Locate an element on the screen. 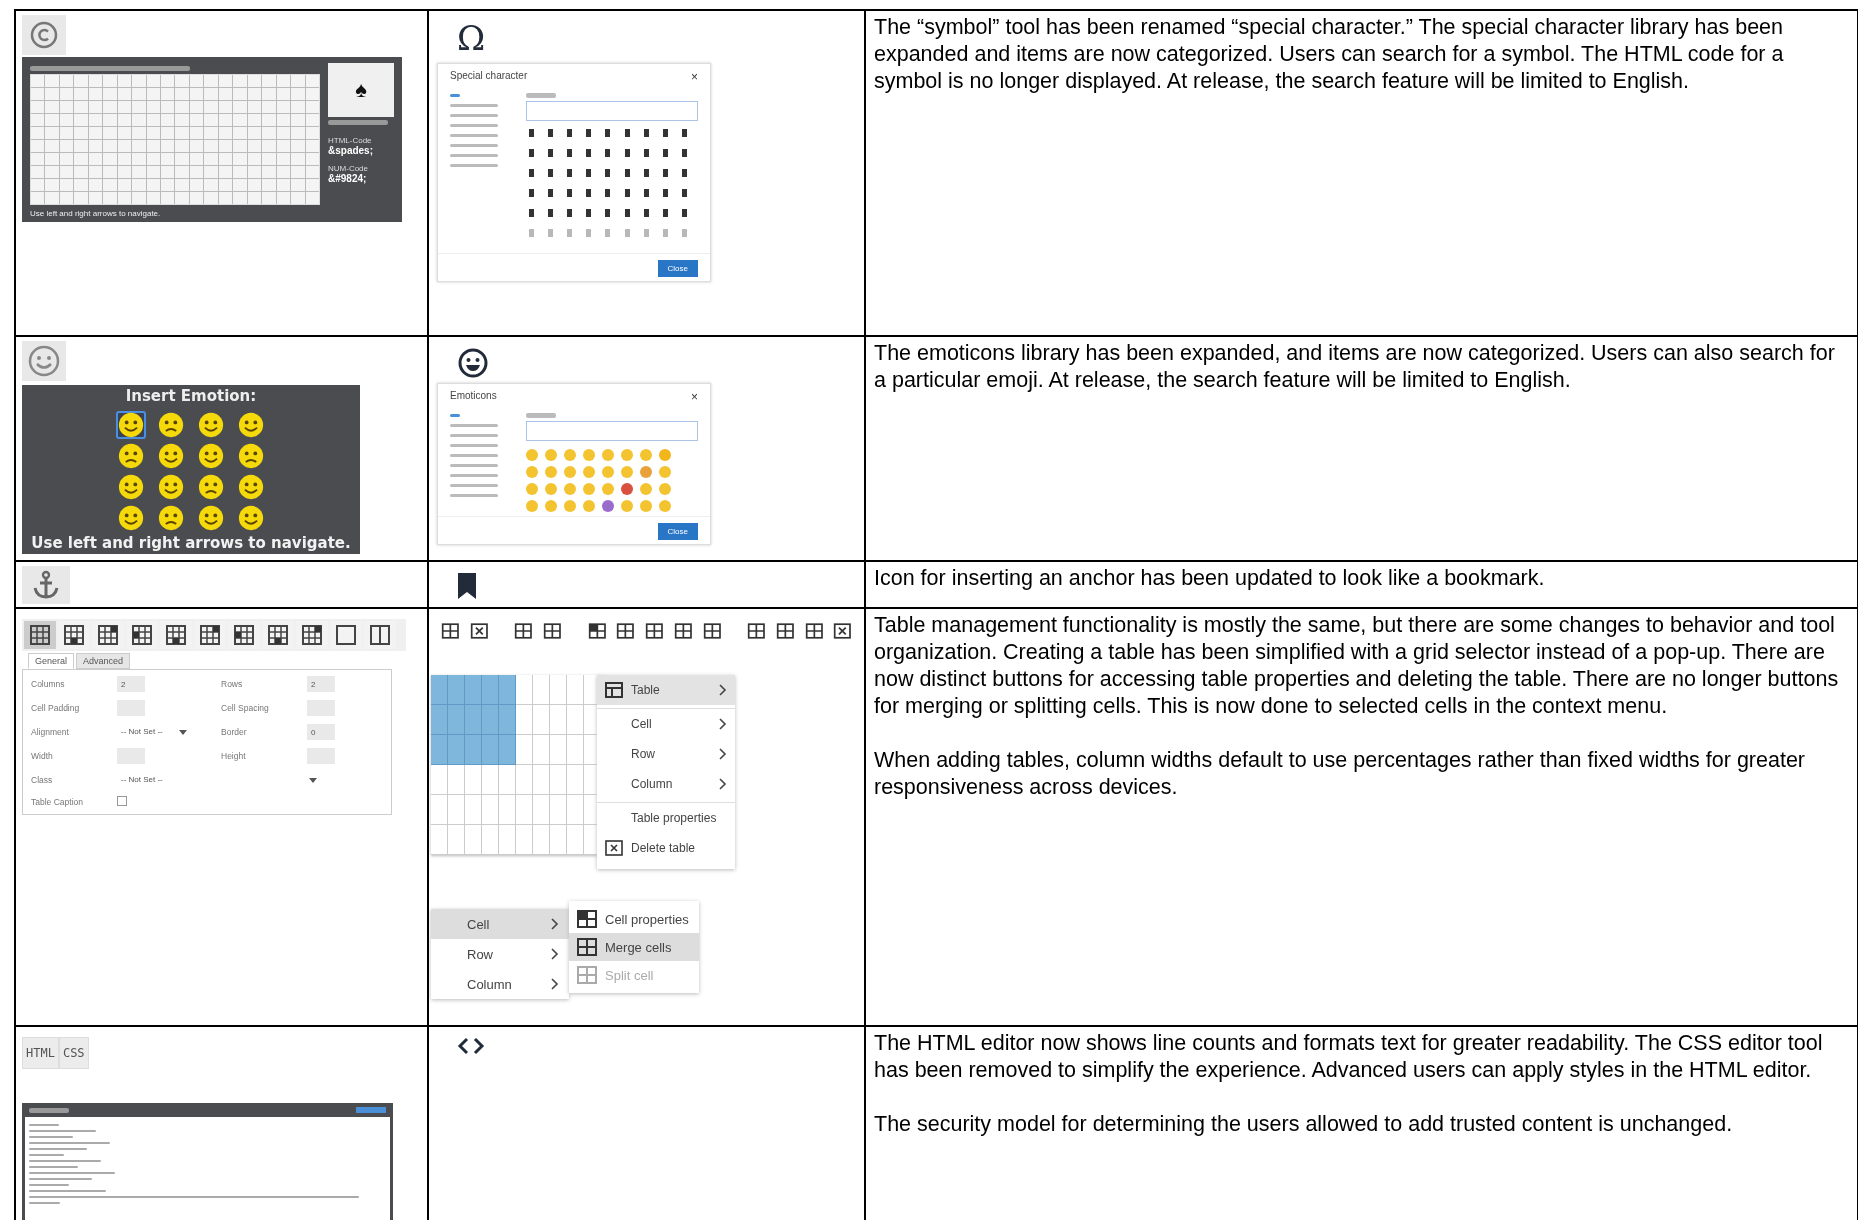 This screenshot has width=1858, height=1220. description-paragraph: When adding tables, column widths default to use percentages rather than fixed widths for greater responsiveness across devices. is located at coordinates (1340, 774).